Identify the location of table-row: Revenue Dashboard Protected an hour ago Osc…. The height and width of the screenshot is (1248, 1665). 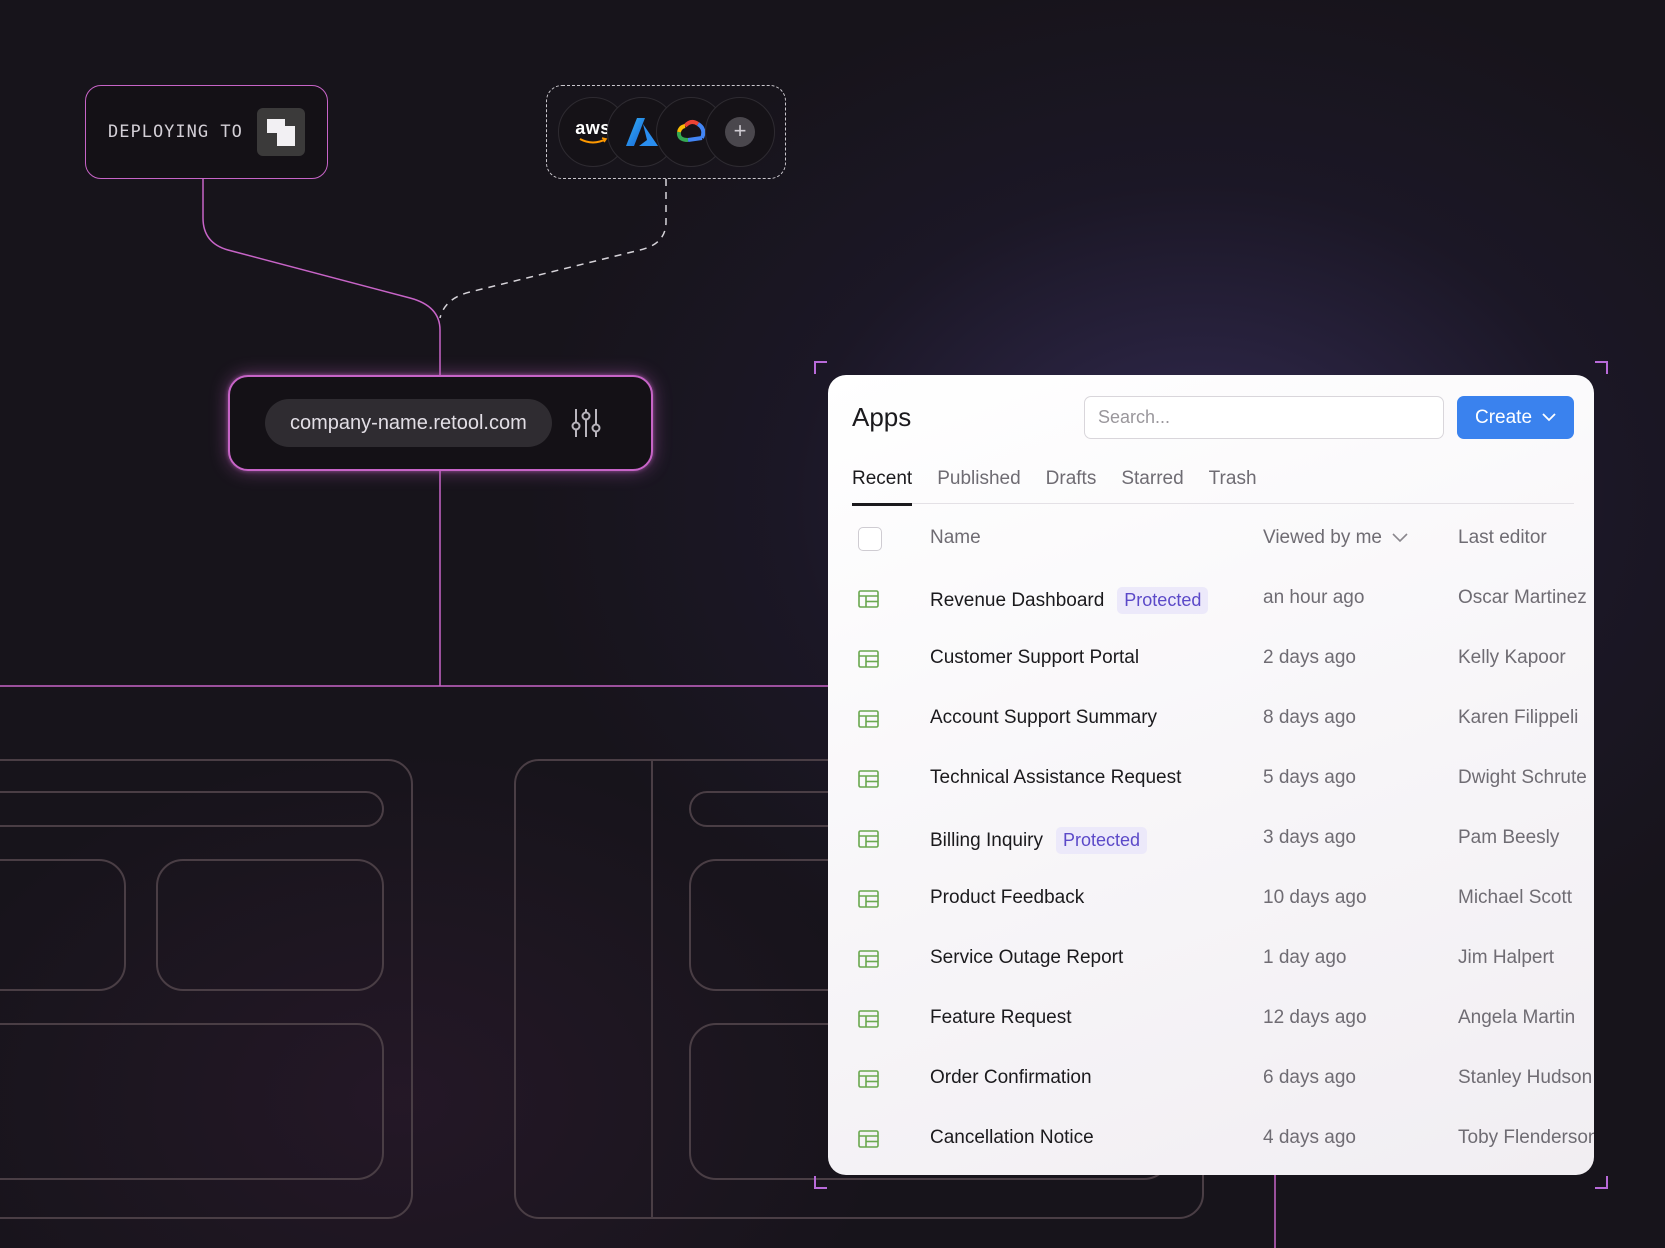
(1211, 599).